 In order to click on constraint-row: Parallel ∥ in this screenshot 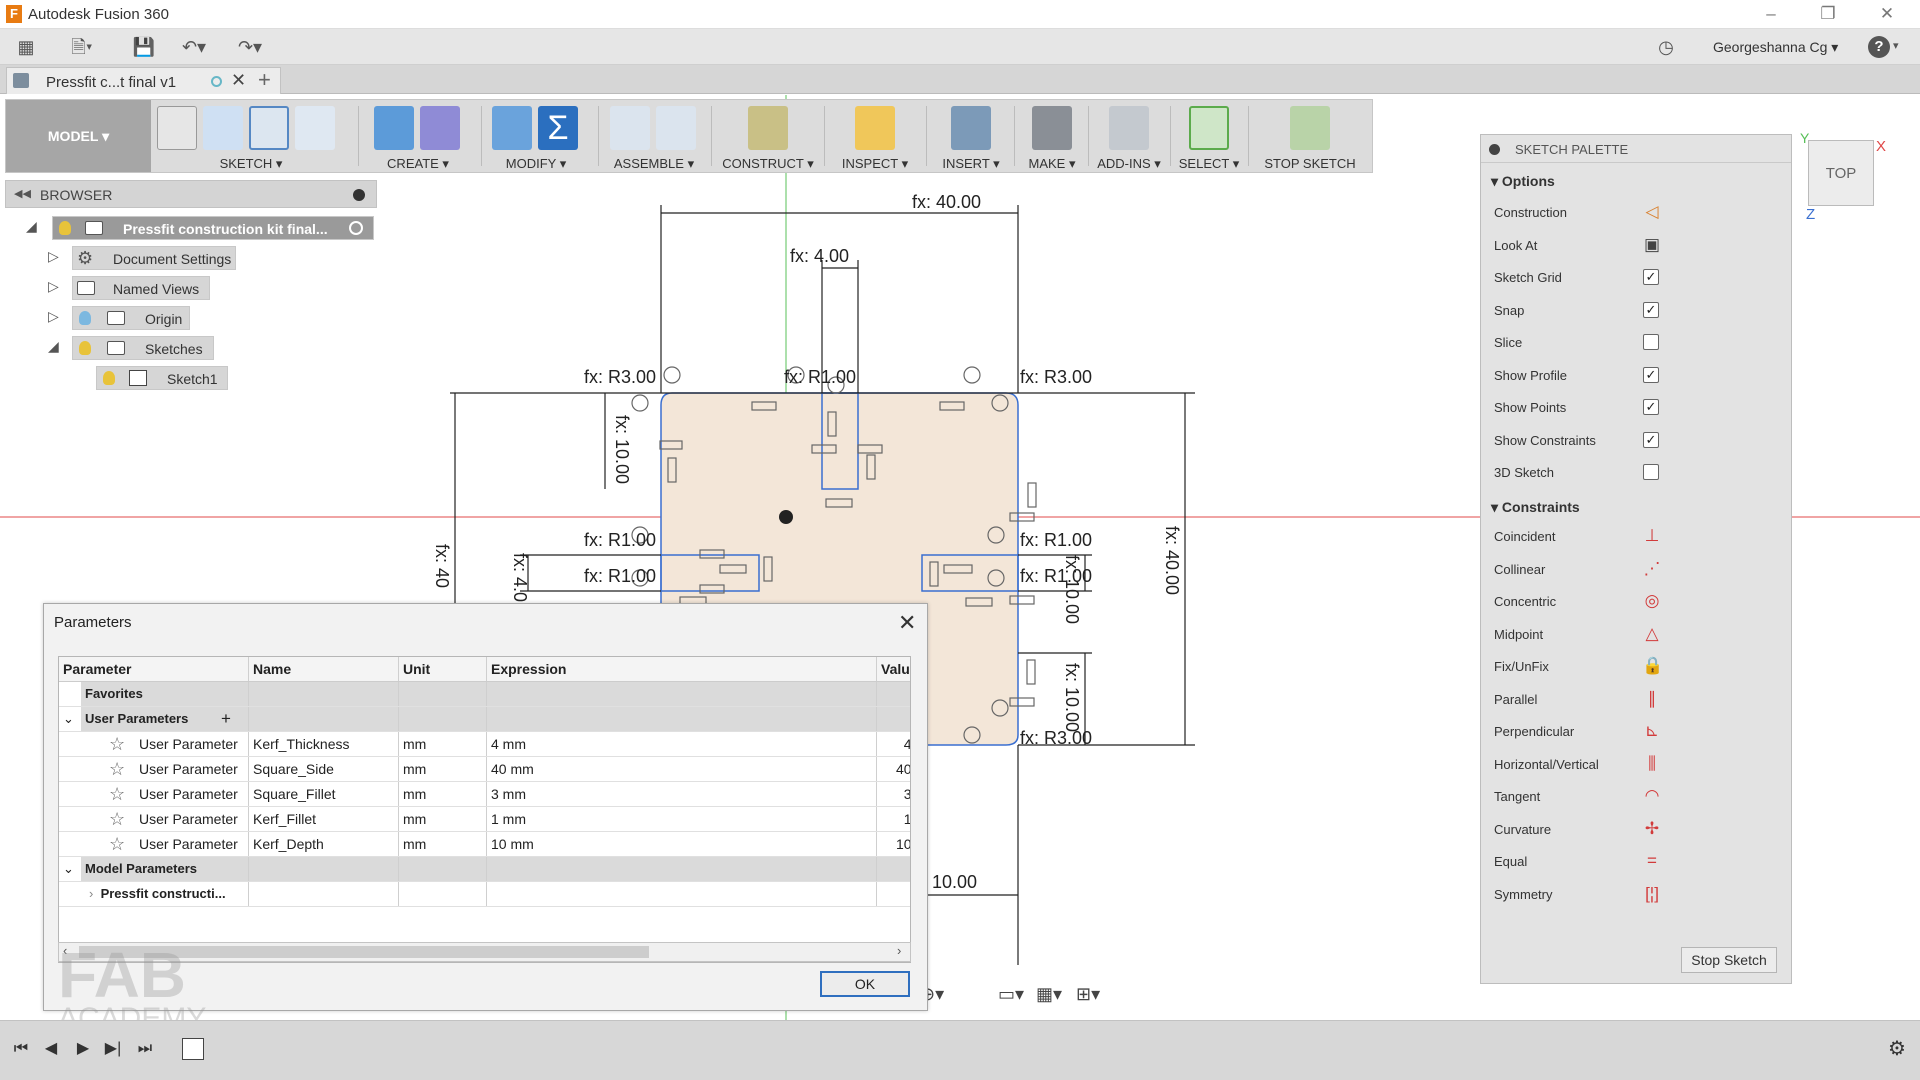, I will do `click(1639, 700)`.